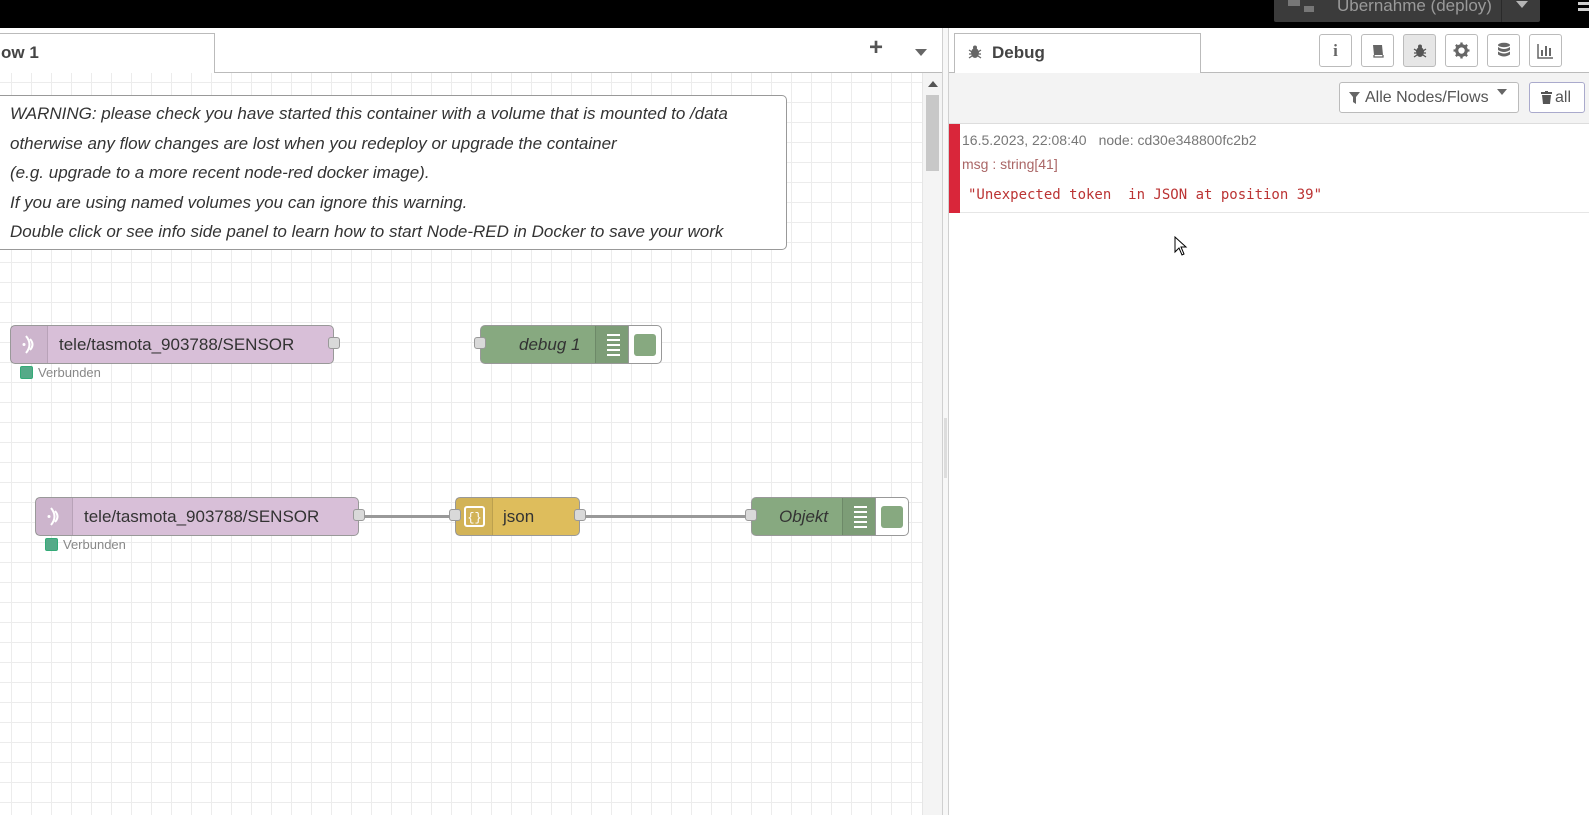  What do you see at coordinates (933, 84) in the screenshot?
I see `scroll-up-icon` at bounding box center [933, 84].